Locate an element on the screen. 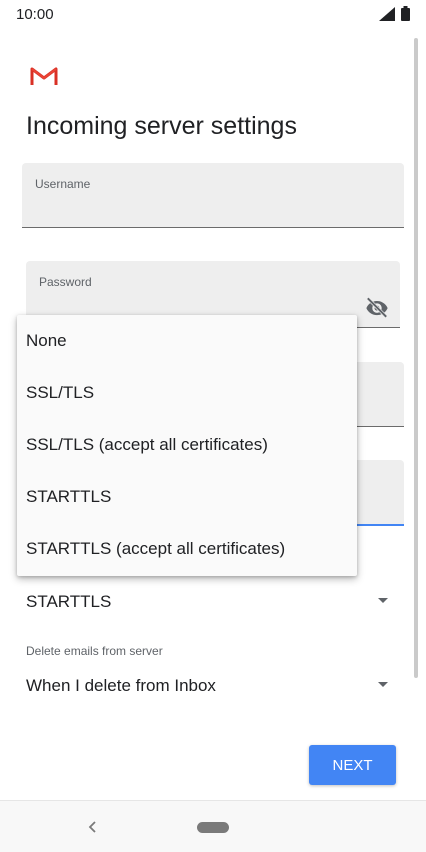  username-field: Username is located at coordinates (213, 195).